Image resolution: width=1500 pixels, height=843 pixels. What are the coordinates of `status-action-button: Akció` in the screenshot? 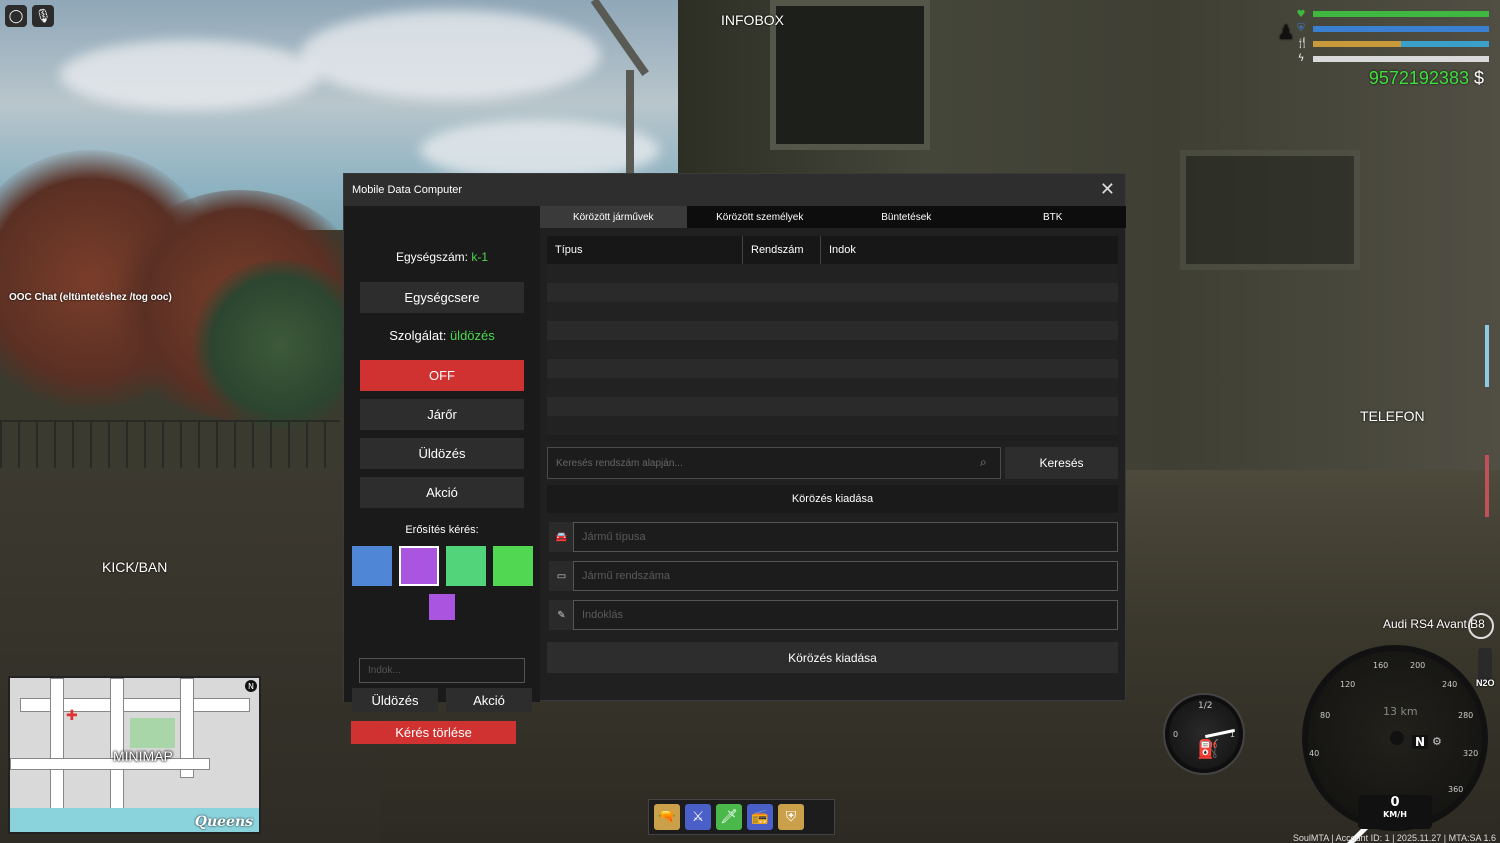 It's located at (442, 492).